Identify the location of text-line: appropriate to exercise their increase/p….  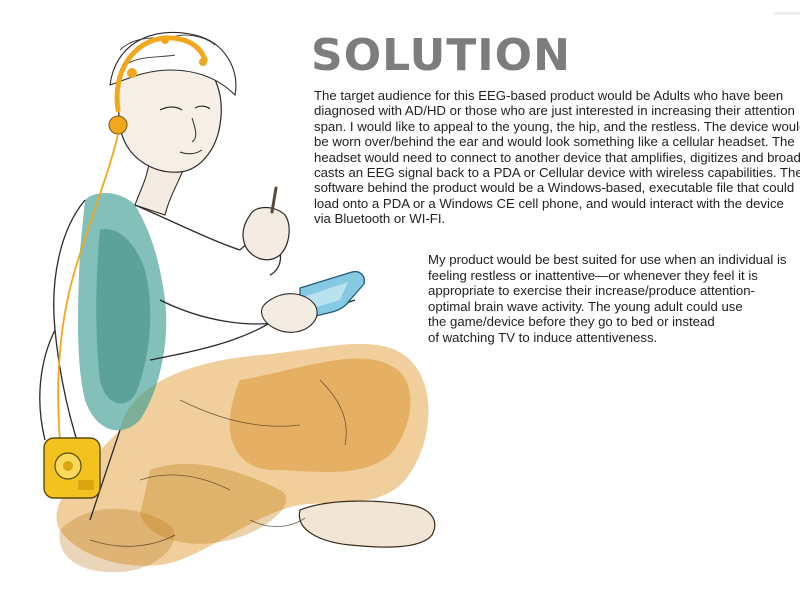
(591, 291).